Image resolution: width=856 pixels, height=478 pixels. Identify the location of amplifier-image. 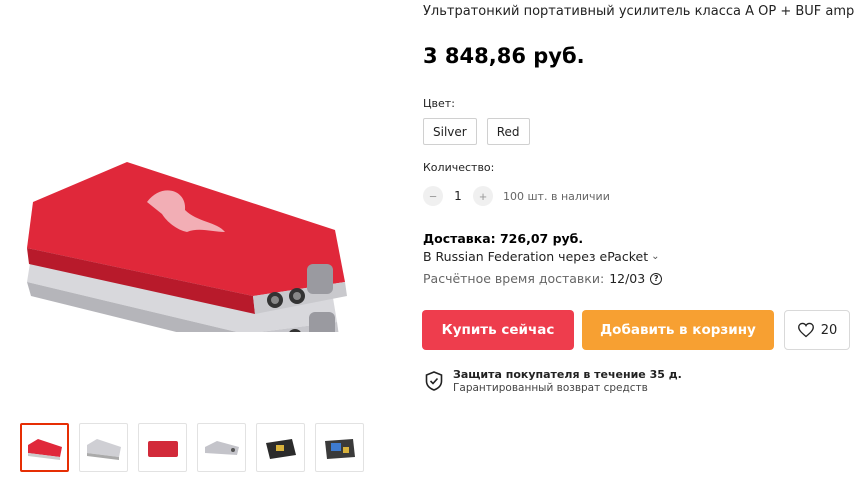
(186, 247).